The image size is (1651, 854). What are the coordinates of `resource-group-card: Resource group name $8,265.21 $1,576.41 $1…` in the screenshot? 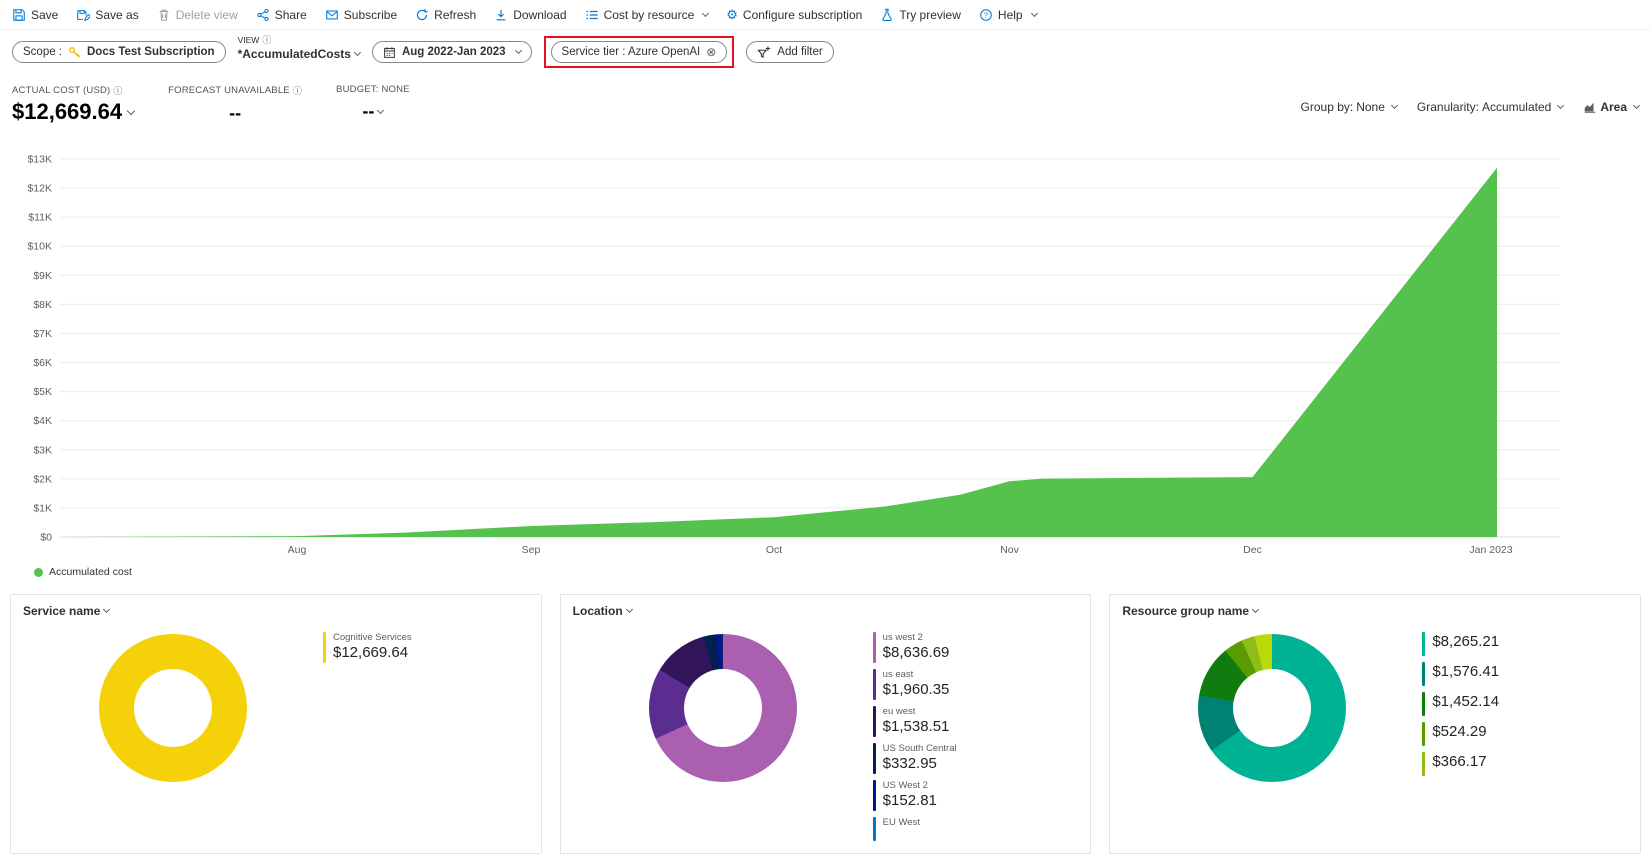 It's located at (1375, 724).